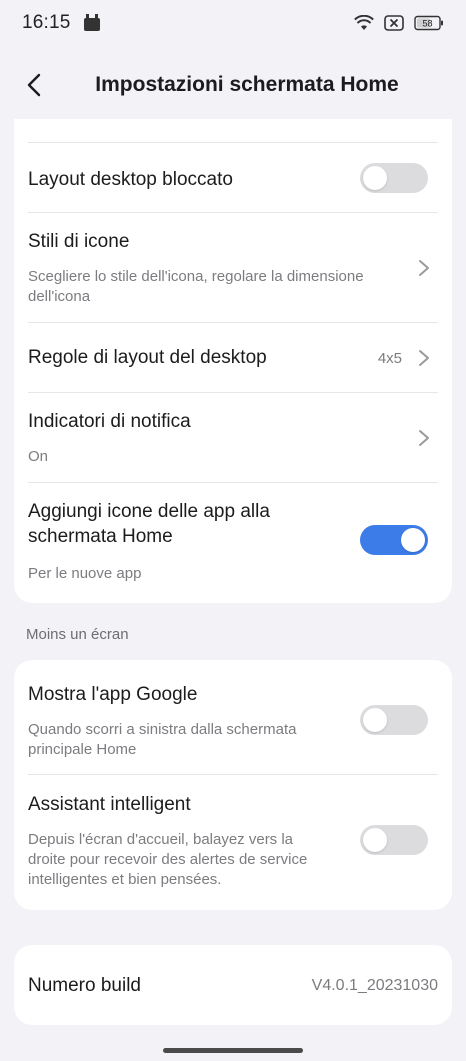 The image size is (466, 1061). What do you see at coordinates (79, 241) in the screenshot?
I see `icon-styles-title: Stili di icone` at bounding box center [79, 241].